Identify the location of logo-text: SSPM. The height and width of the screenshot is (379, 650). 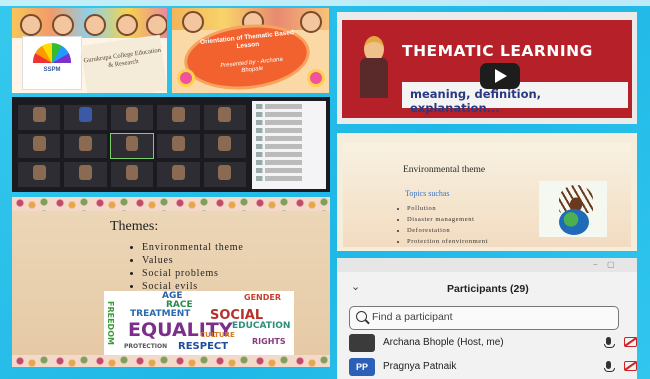
(52, 70).